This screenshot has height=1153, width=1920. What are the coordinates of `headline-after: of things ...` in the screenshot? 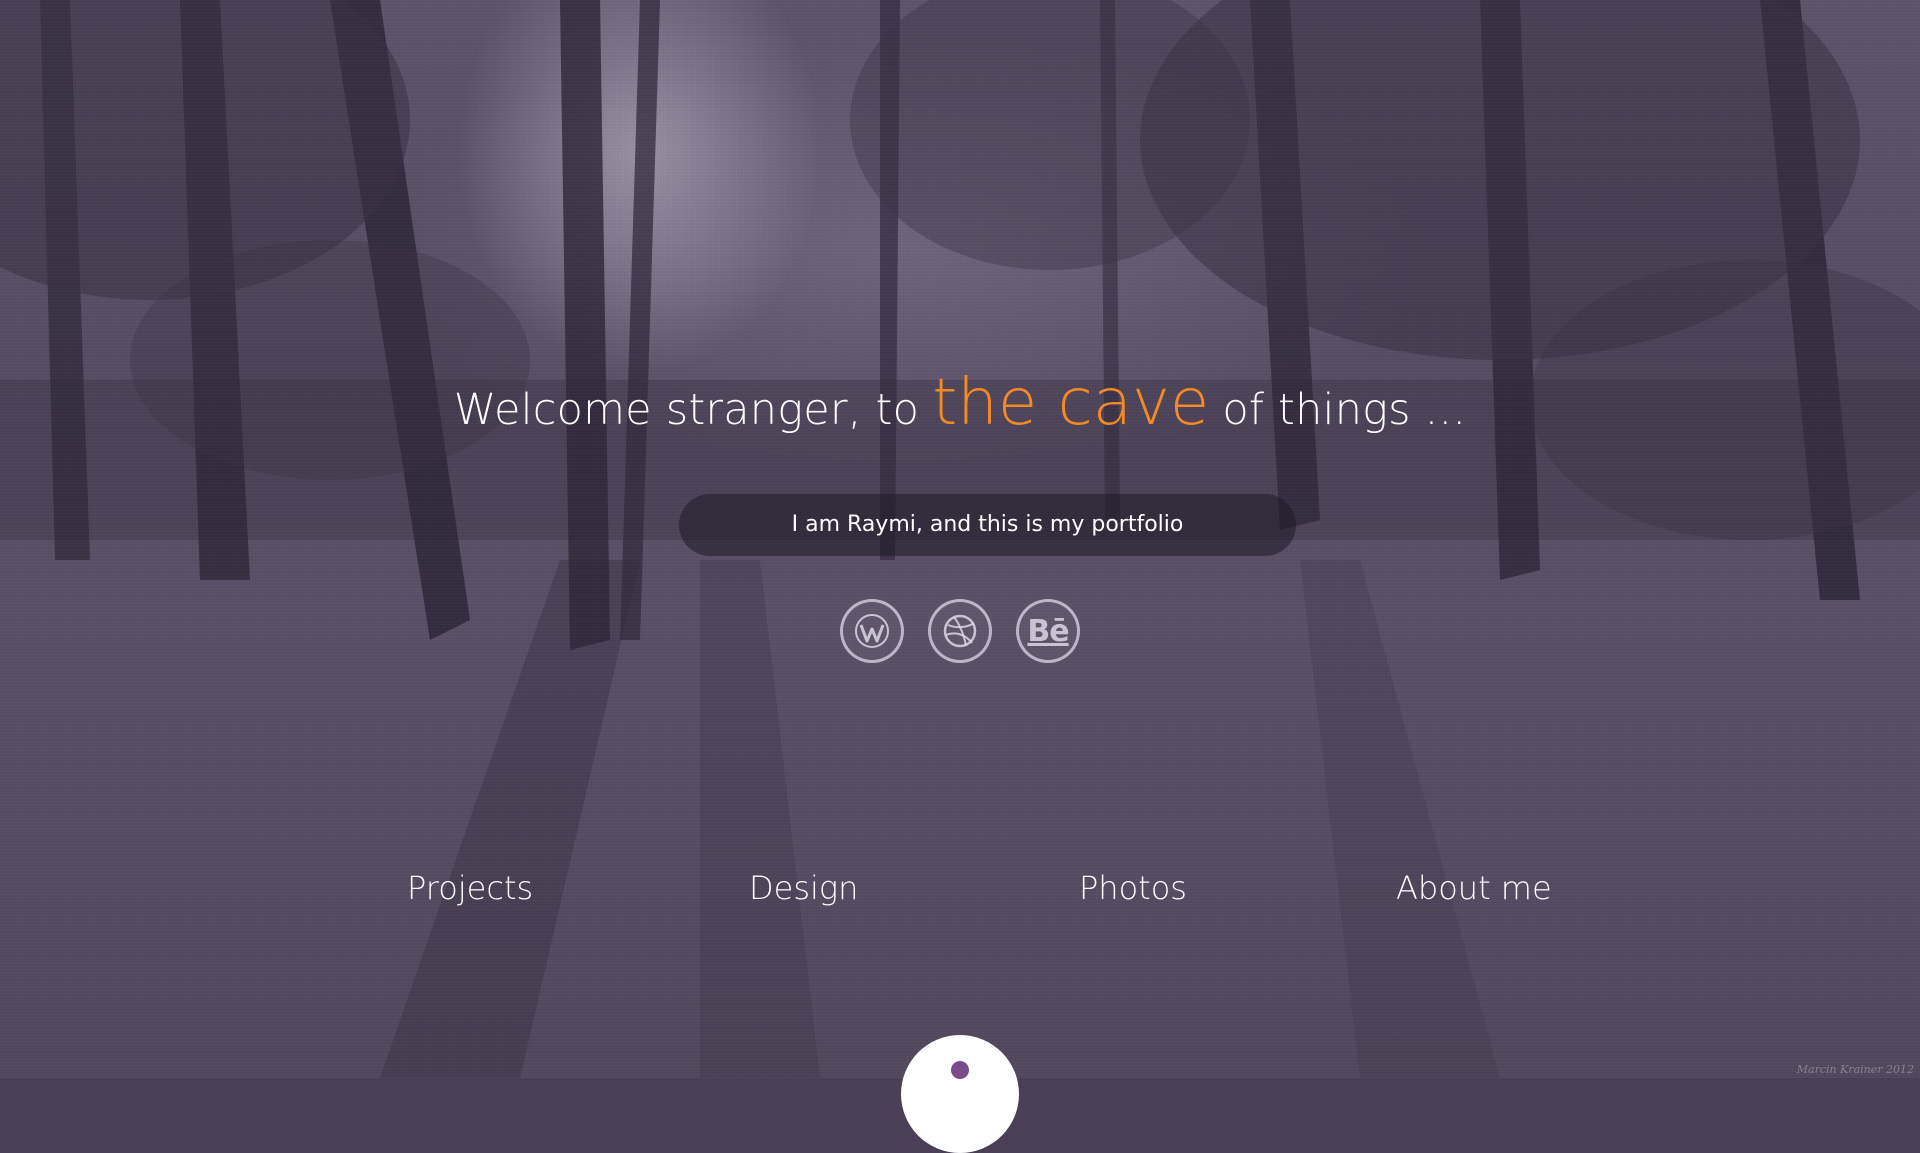 It's located at (1344, 410).